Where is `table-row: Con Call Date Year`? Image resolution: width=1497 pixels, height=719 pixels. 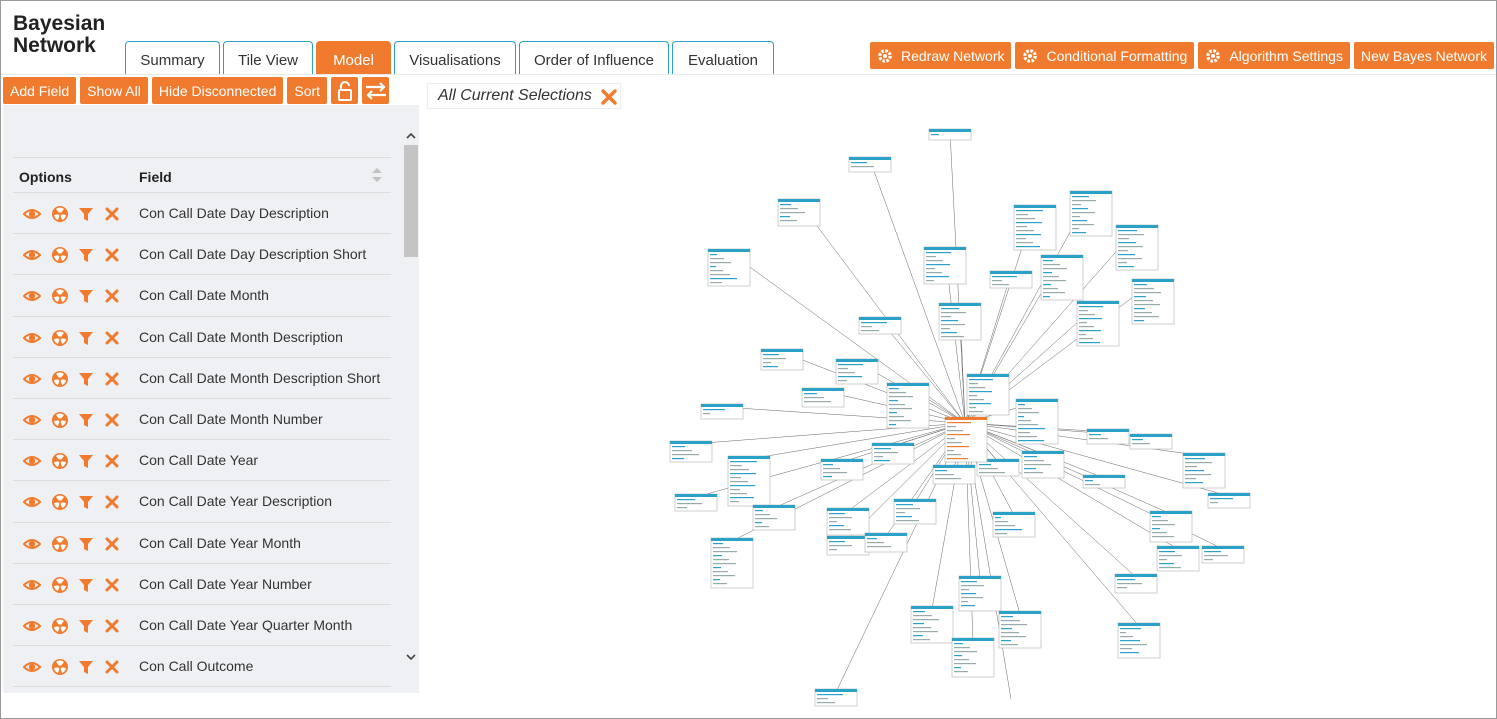
table-row: Con Call Date Year is located at coordinates (202, 461).